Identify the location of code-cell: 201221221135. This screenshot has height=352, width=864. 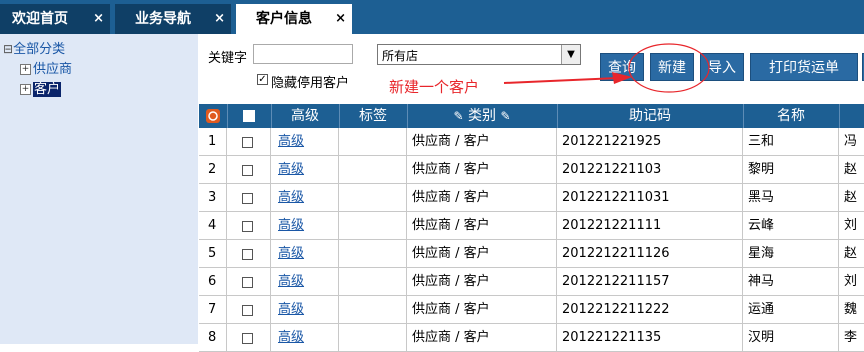
(650, 337).